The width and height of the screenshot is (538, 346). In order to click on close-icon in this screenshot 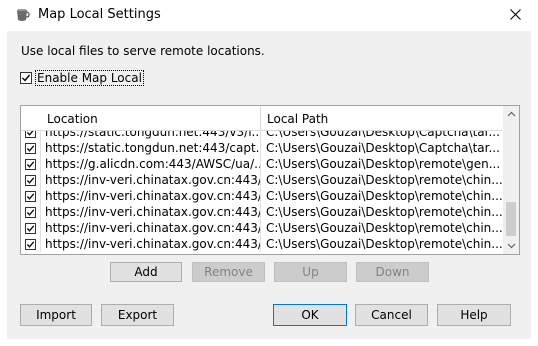, I will do `click(515, 15)`.